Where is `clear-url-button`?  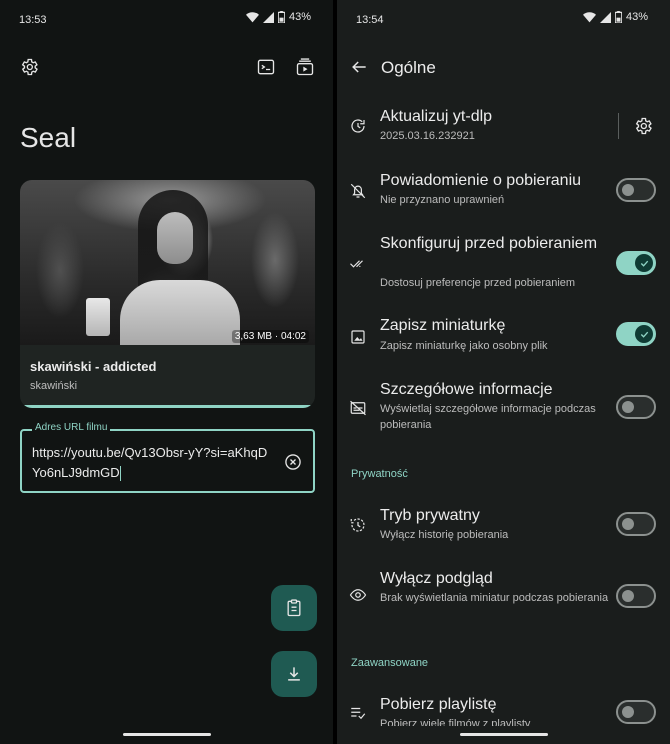
clear-url-button is located at coordinates (293, 462).